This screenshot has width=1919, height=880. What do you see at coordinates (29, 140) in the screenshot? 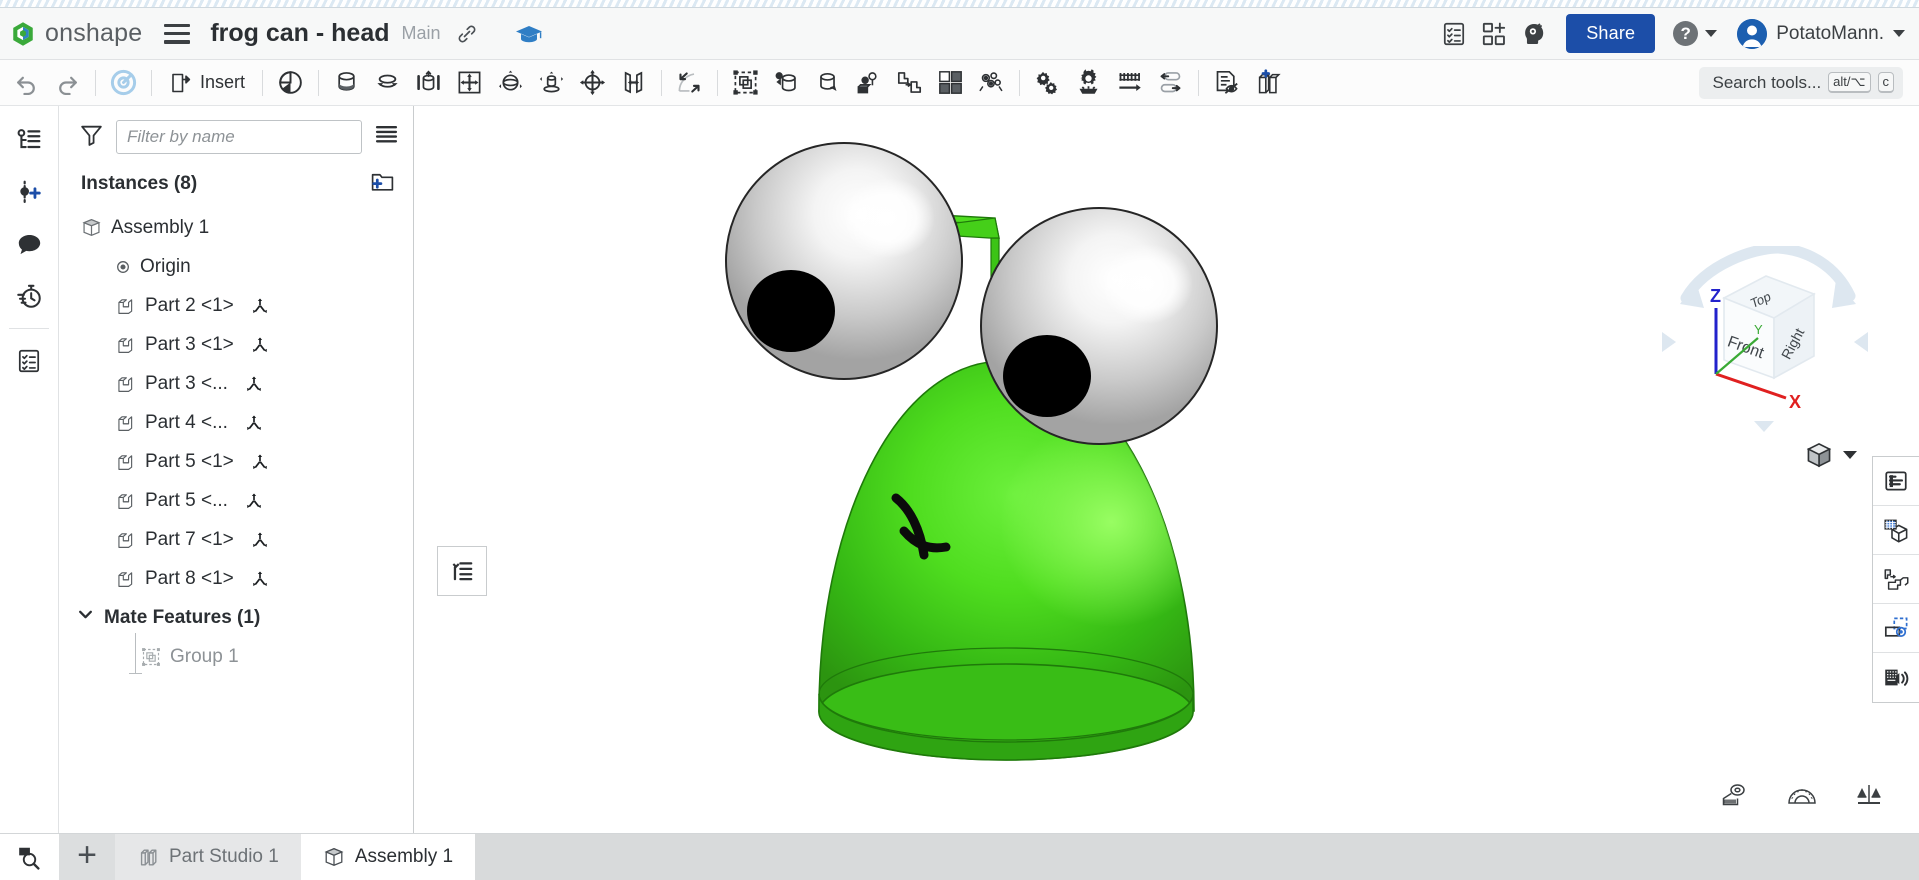
I see `rail-item-assembly-tree` at bounding box center [29, 140].